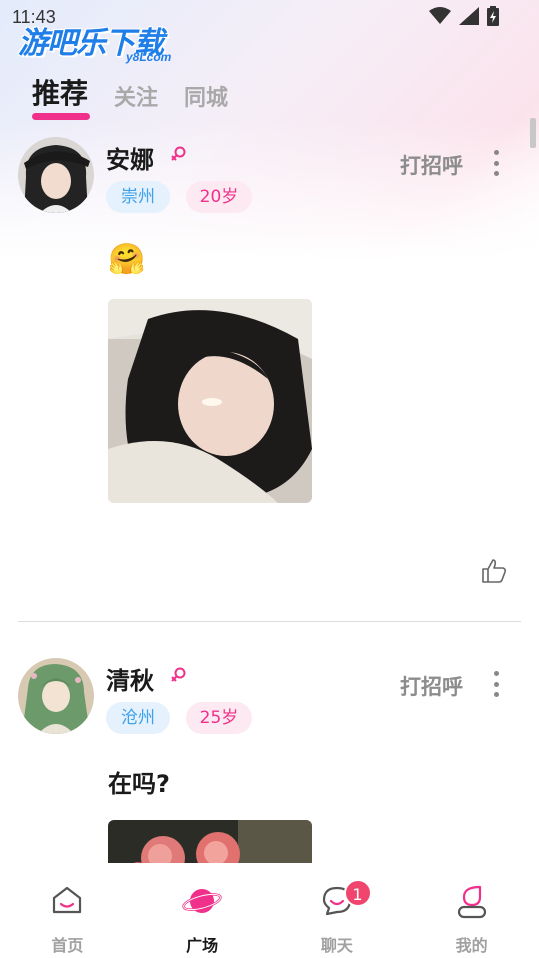  I want to click on status-icons, so click(464, 16).